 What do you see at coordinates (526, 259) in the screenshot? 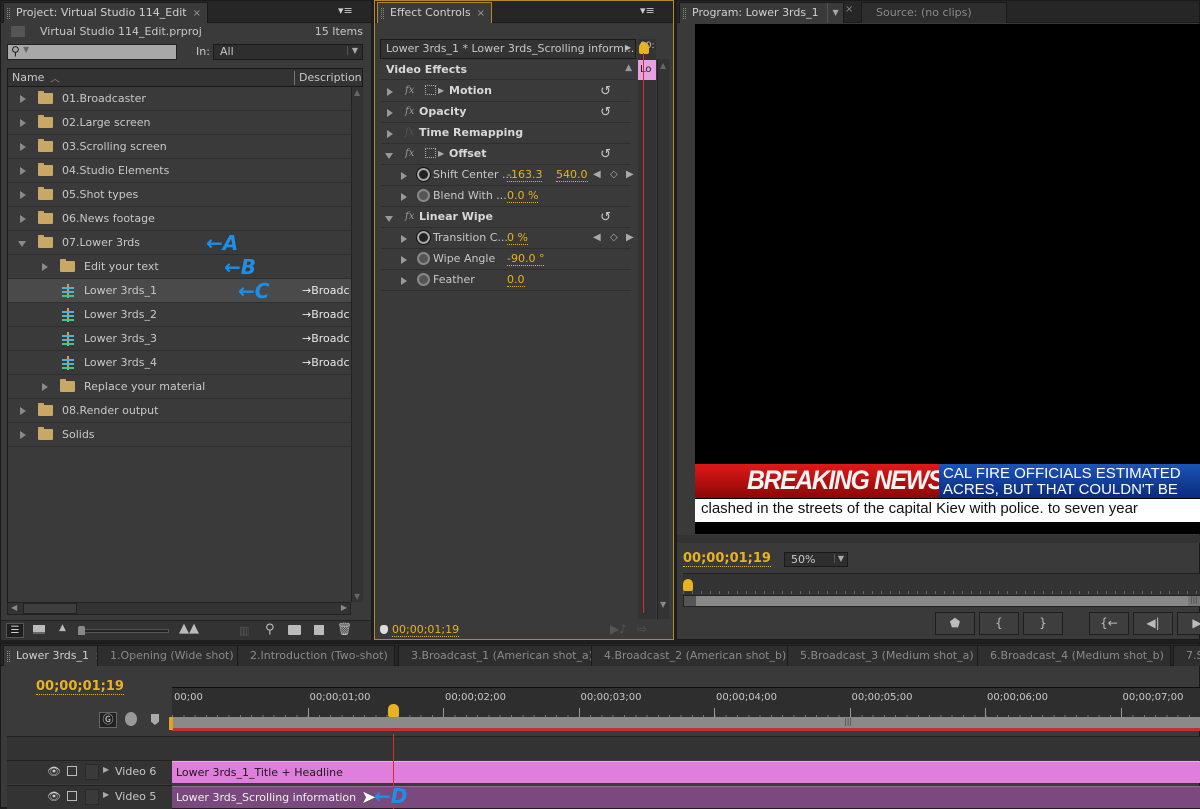
I see `param-value: -90.0 °` at bounding box center [526, 259].